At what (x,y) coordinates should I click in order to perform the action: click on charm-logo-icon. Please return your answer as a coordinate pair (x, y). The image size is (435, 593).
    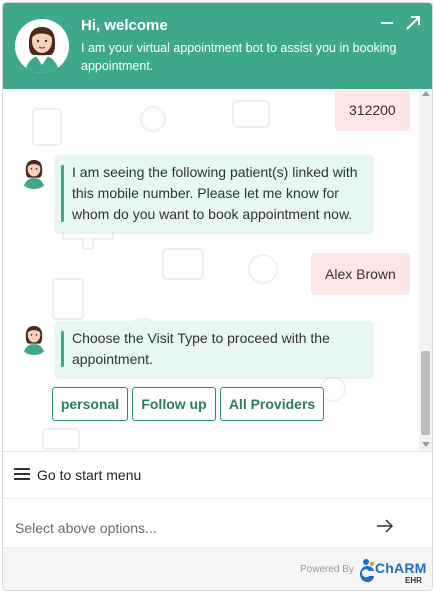
    Looking at the image, I should click on (367, 571).